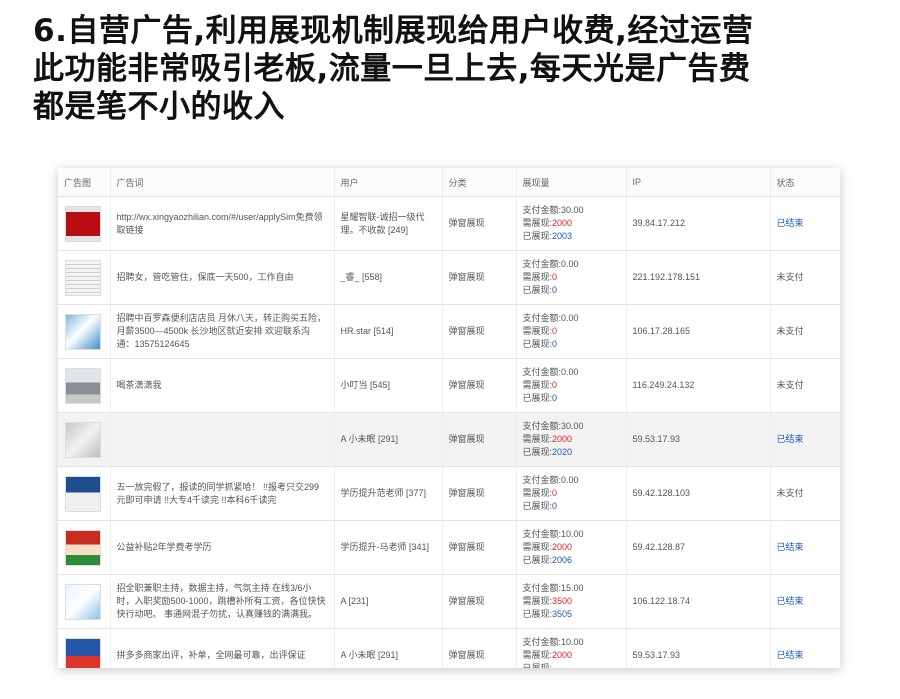 This screenshot has width=900, height=699. What do you see at coordinates (571, 614) in the screenshot?
I see `shown-line: 已展现:3505` at bounding box center [571, 614].